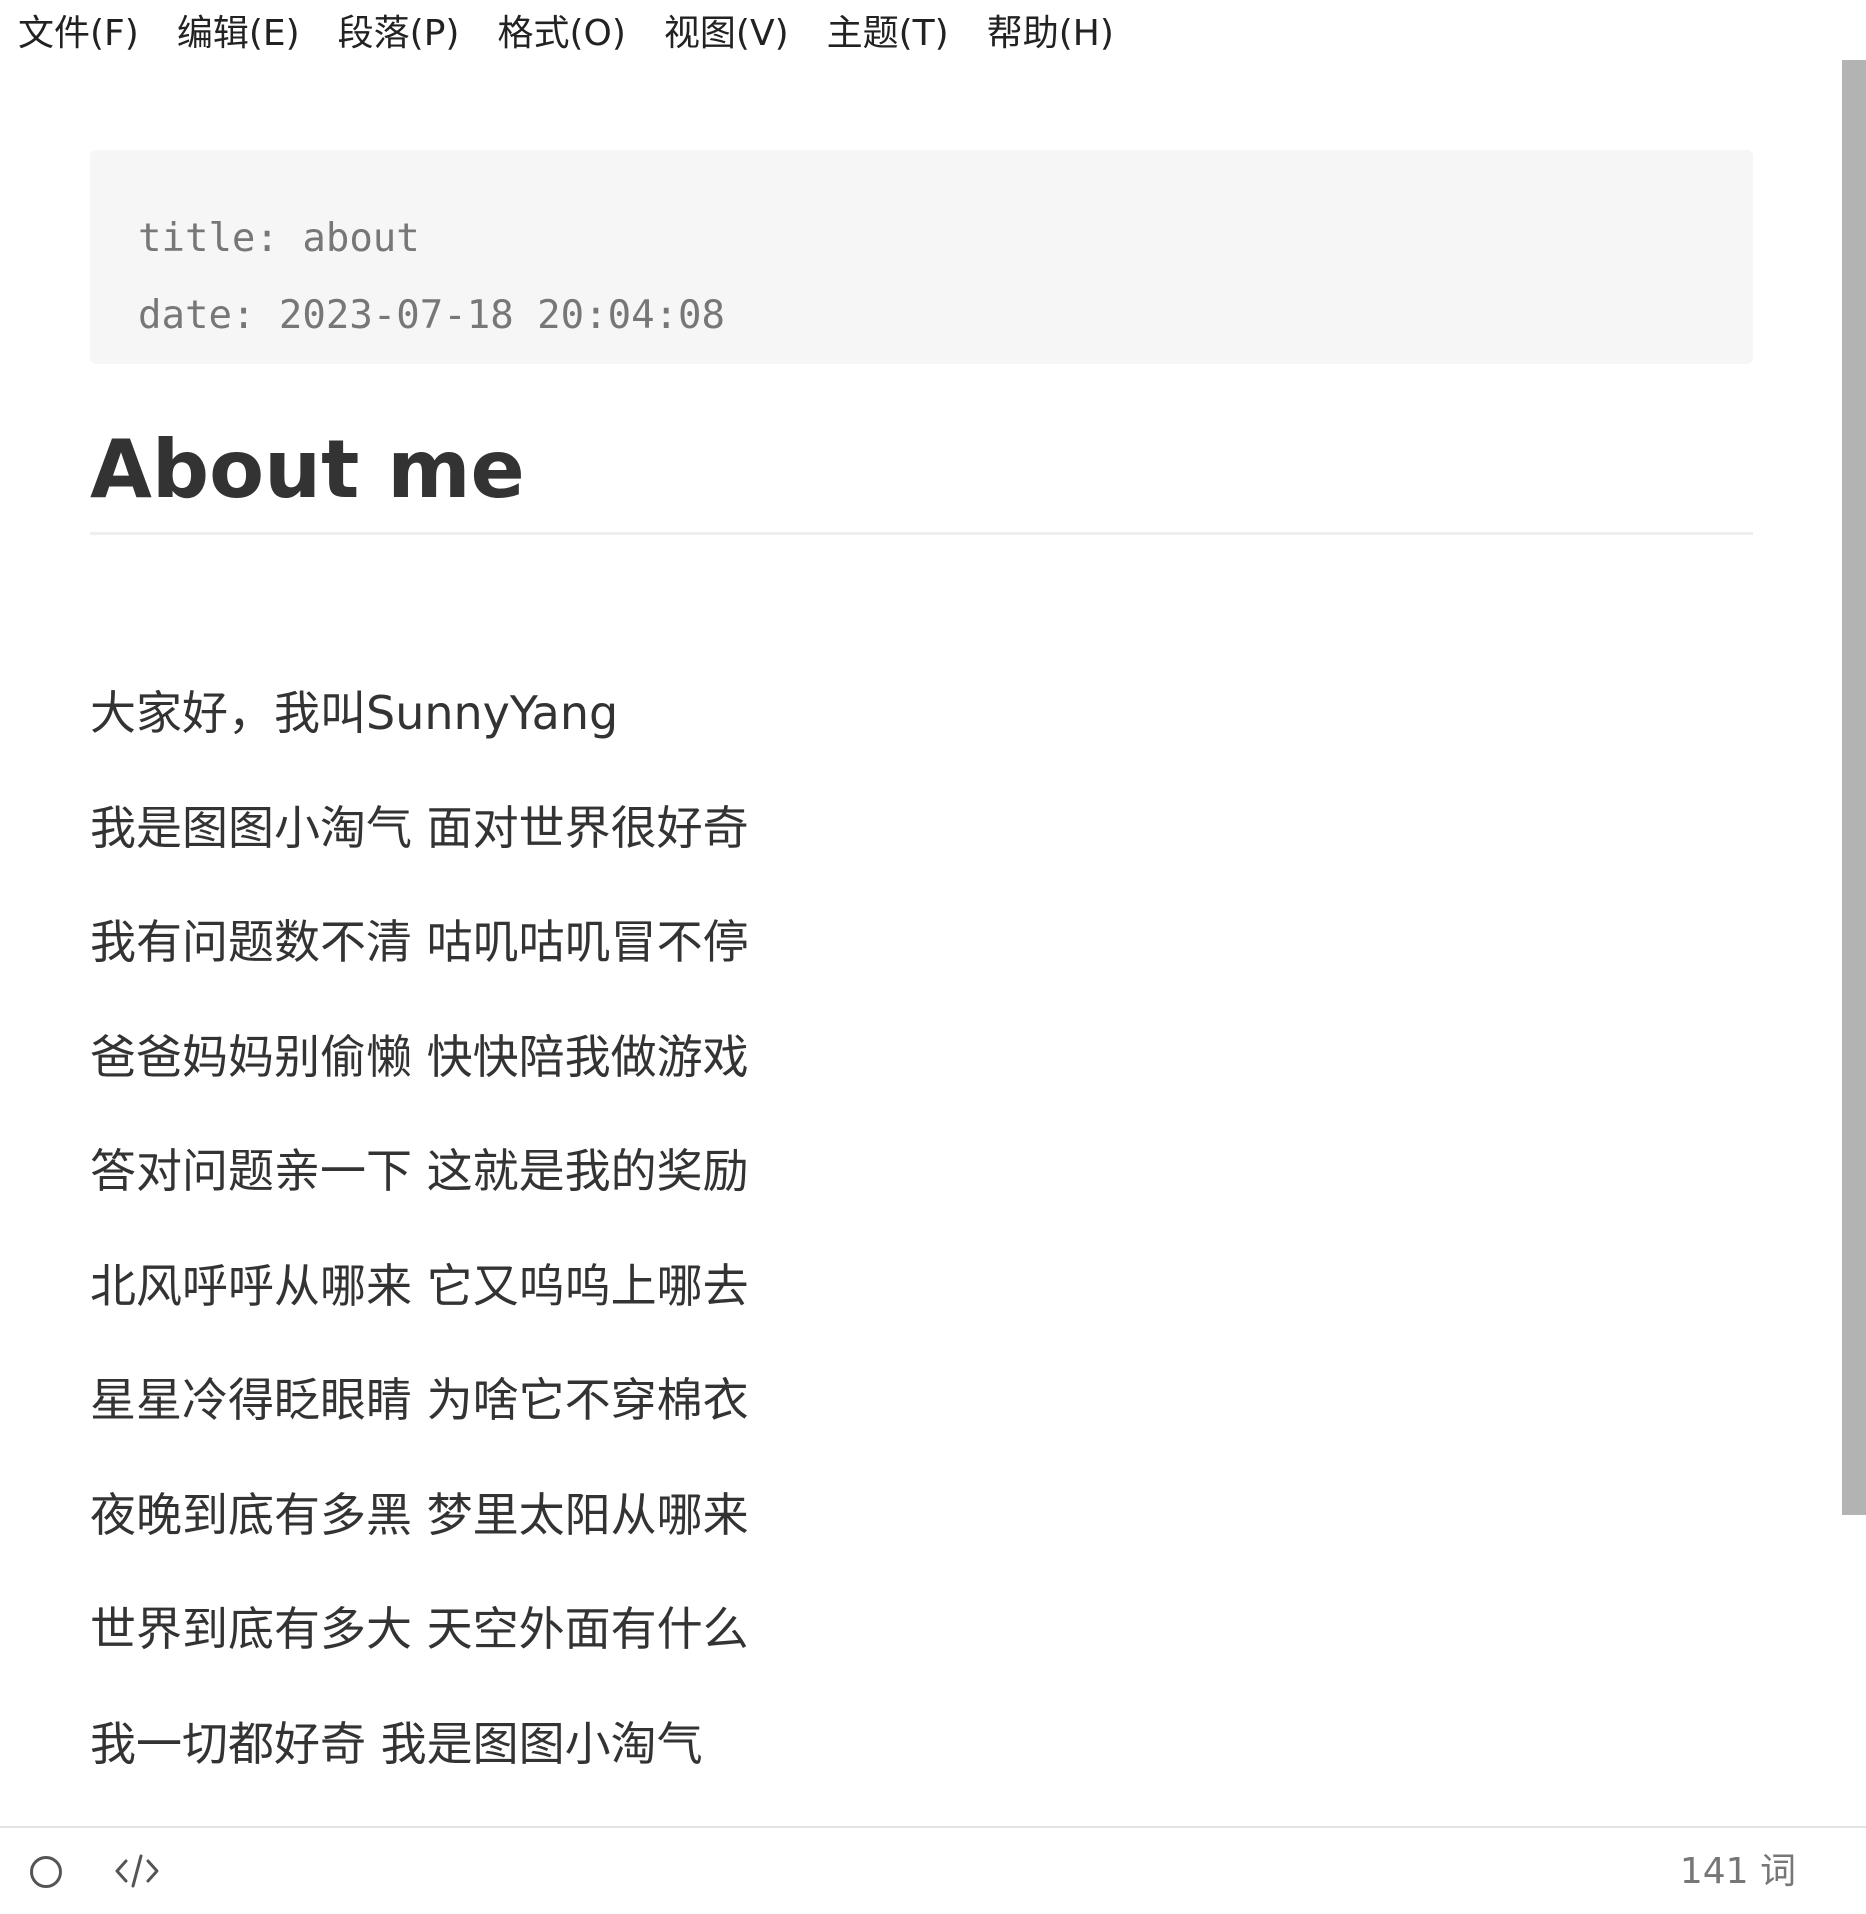  What do you see at coordinates (921, 477) in the screenshot?
I see `page-title: About me` at bounding box center [921, 477].